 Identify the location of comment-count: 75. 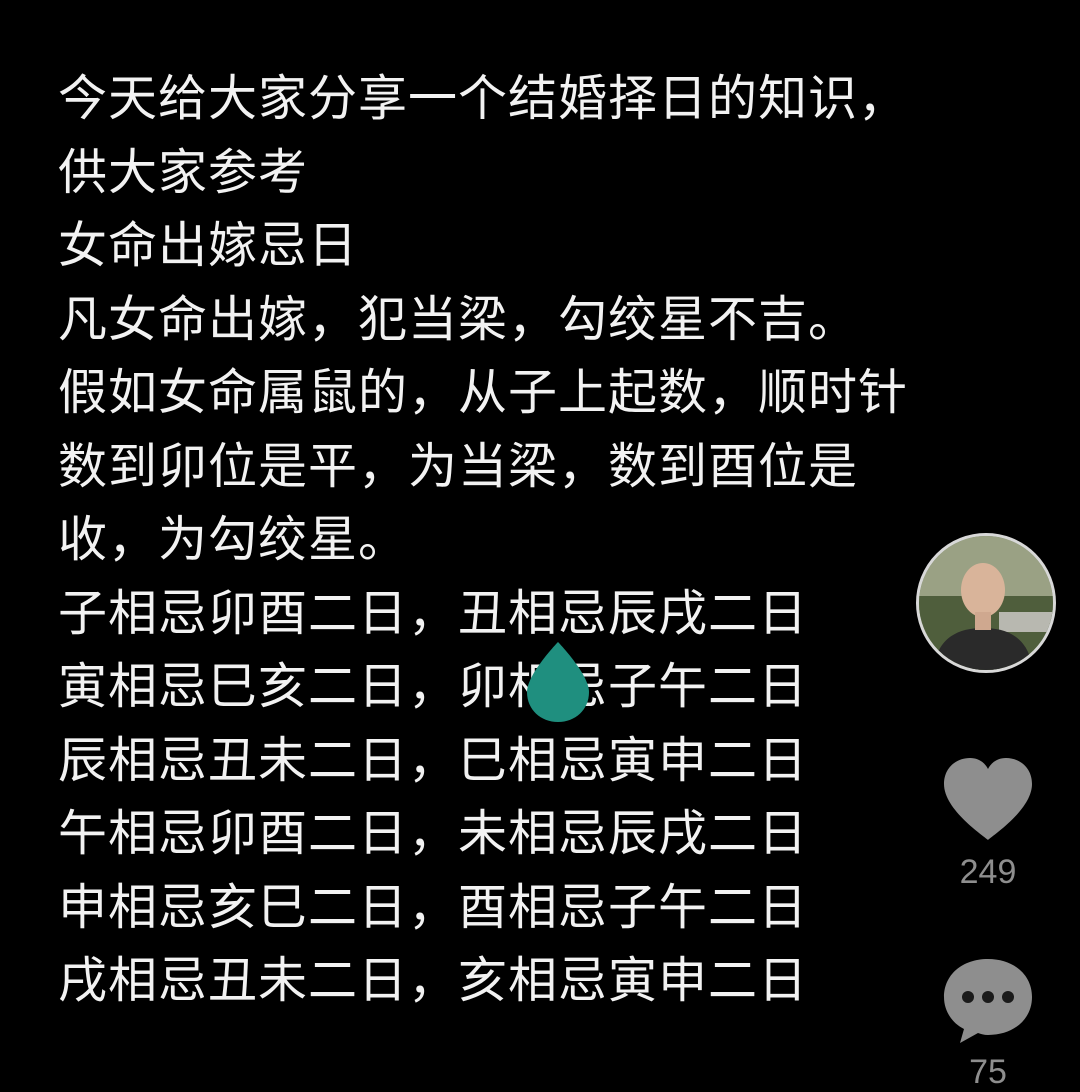
(988, 1072).